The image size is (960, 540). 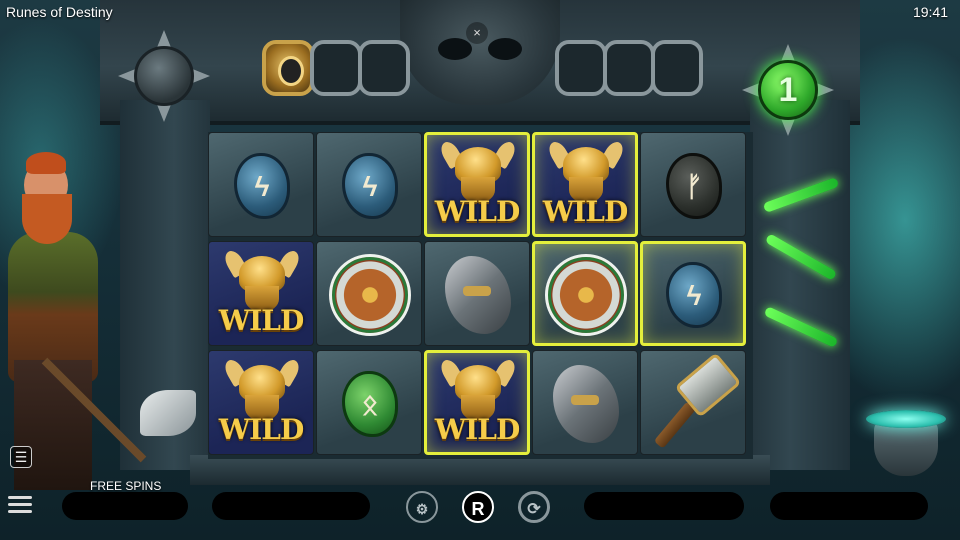 What do you see at coordinates (164, 76) in the screenshot?
I see `spiked-ball-ornament` at bounding box center [164, 76].